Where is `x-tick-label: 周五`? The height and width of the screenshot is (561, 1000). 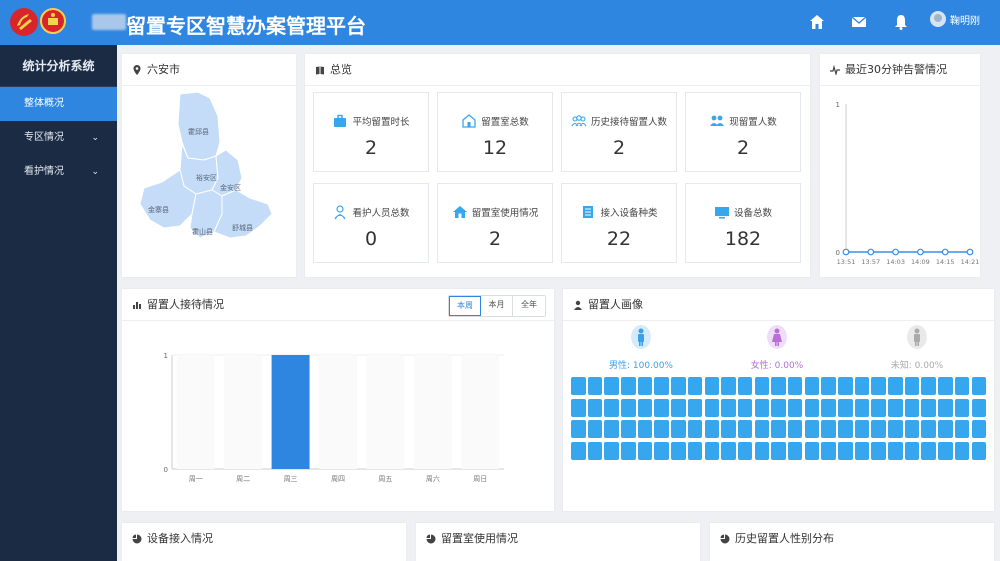
x-tick-label: 周五 is located at coordinates (385, 479).